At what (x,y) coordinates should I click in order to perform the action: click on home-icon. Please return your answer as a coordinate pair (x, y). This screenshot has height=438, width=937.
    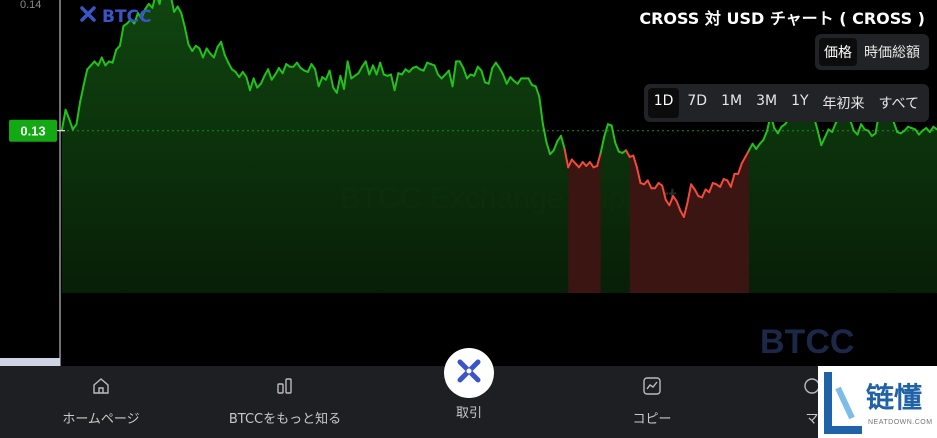
    Looking at the image, I should click on (101, 388).